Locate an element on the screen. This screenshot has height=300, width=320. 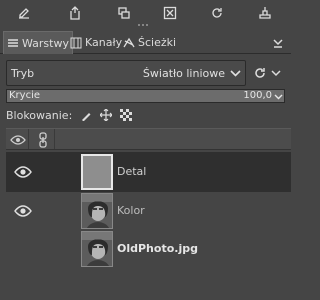
opacity-label: Krycie is located at coordinates (25, 95).